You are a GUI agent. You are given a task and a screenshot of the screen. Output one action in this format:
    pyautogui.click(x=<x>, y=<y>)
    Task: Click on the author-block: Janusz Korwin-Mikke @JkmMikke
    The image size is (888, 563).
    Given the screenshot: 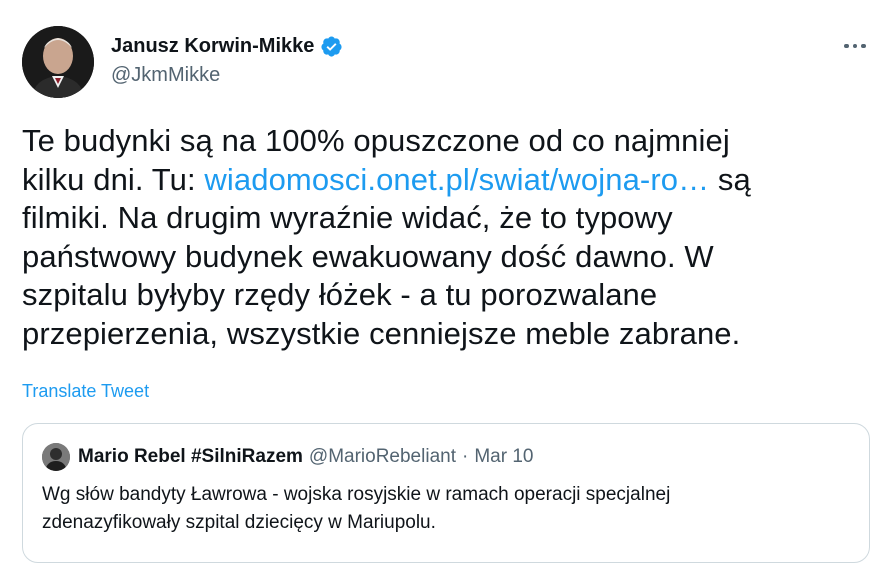 What is the action you would take?
    pyautogui.click(x=227, y=60)
    